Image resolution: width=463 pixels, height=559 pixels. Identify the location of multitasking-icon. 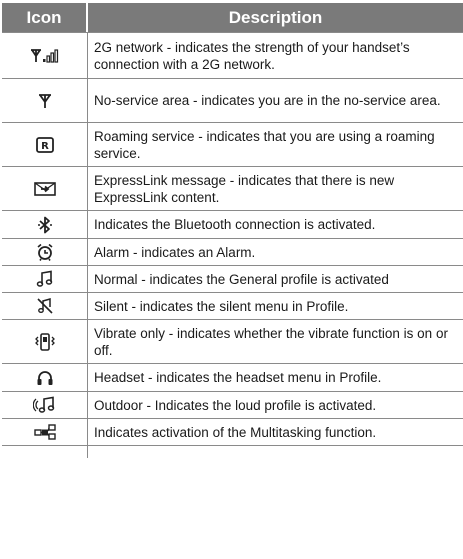
(45, 432).